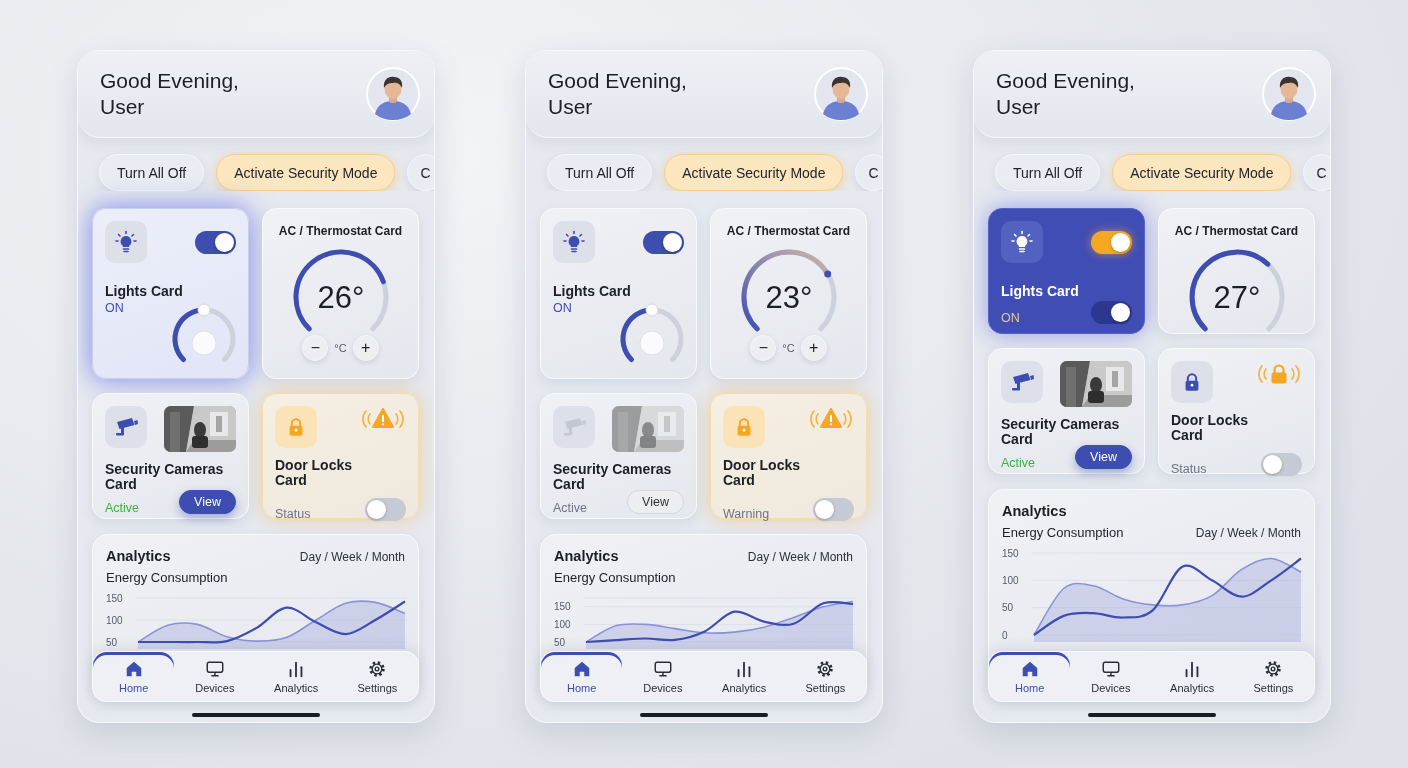 This screenshot has height=768, width=1408. What do you see at coordinates (746, 514) in the screenshot?
I see `status-text: Warning` at bounding box center [746, 514].